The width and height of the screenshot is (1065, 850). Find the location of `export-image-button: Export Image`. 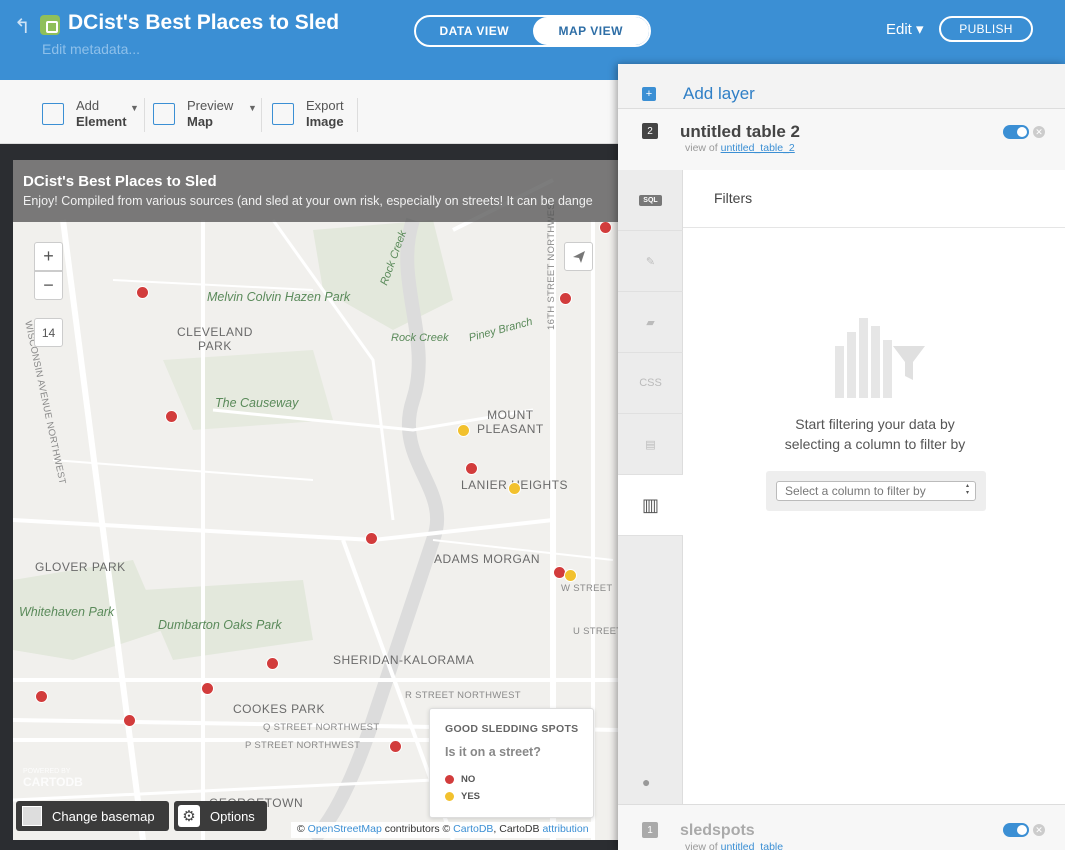

export-image-button: Export Image is located at coordinates (312, 114).